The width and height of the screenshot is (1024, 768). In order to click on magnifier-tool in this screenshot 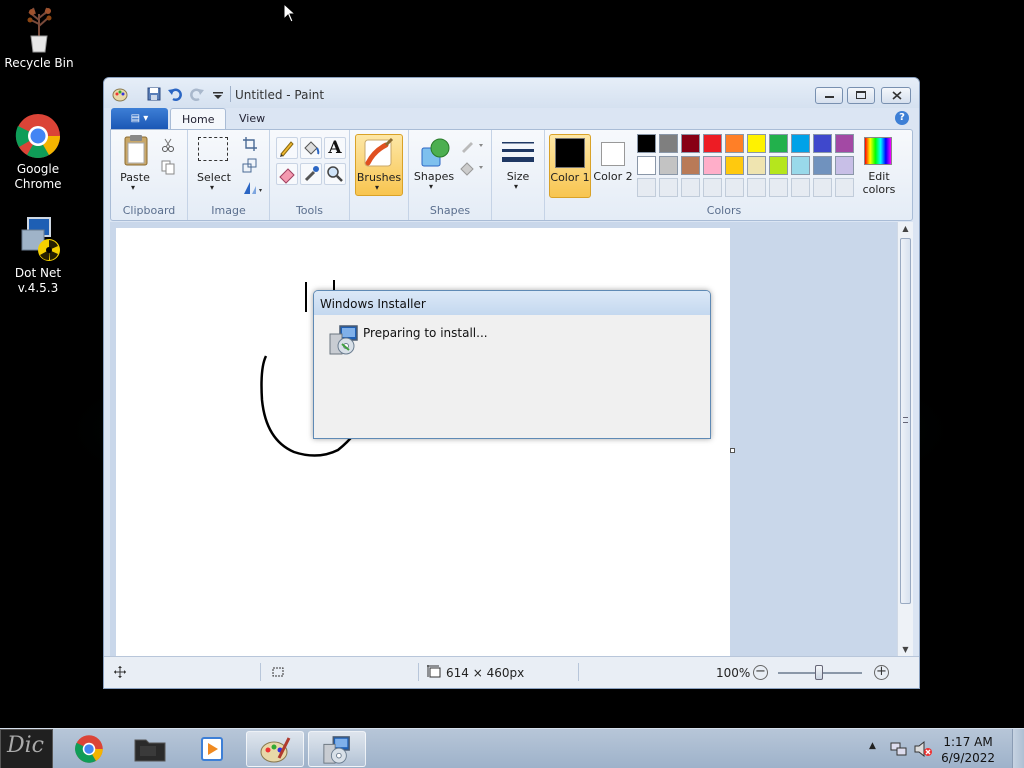, I will do `click(335, 174)`.